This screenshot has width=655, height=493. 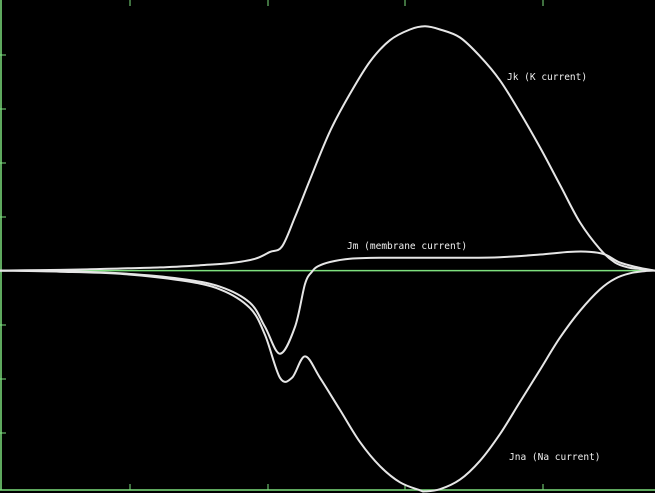 I want to click on label-jna: Jna (Na current), so click(x=555, y=457).